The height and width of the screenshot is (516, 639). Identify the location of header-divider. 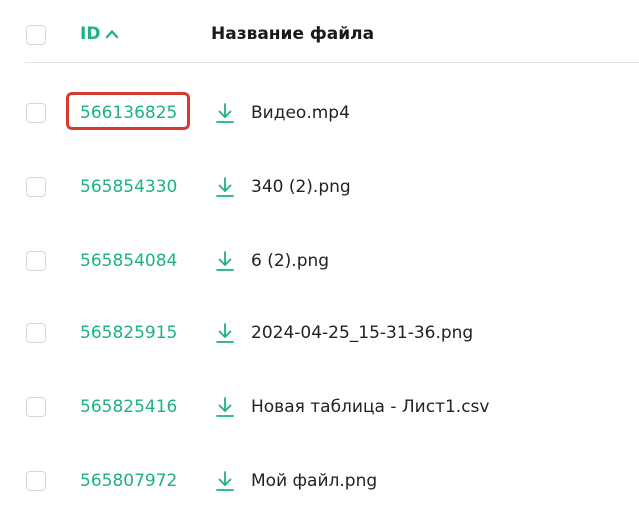
(332, 62).